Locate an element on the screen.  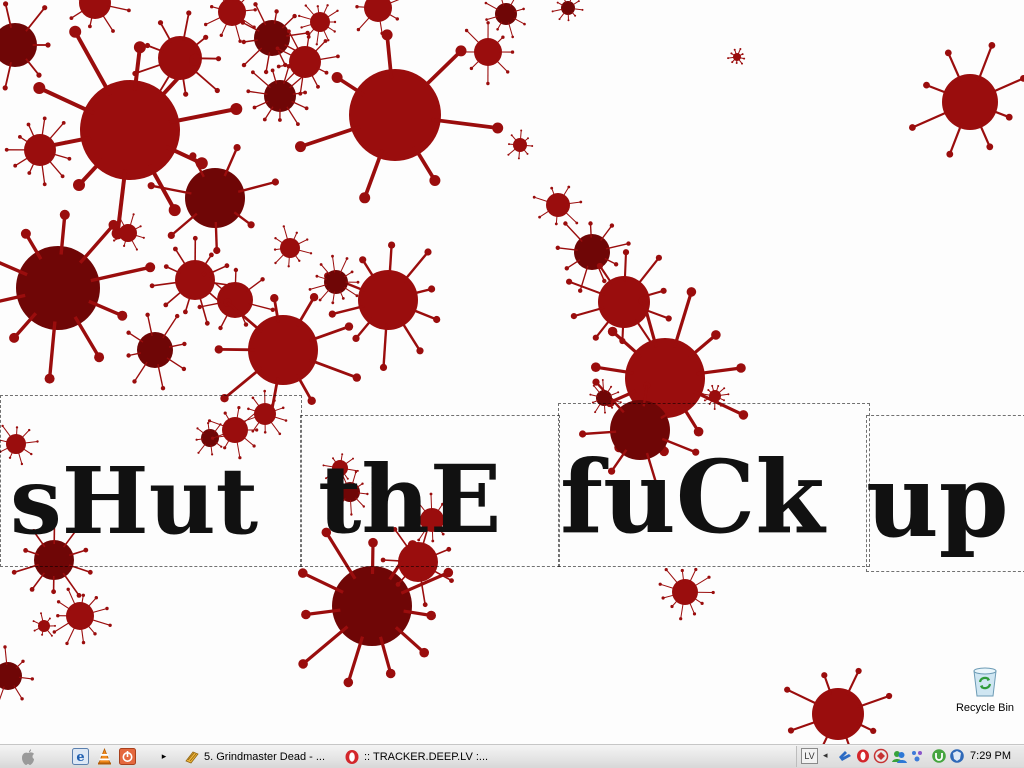
chevron-right-icon: ▸ is located at coordinates (164, 756).